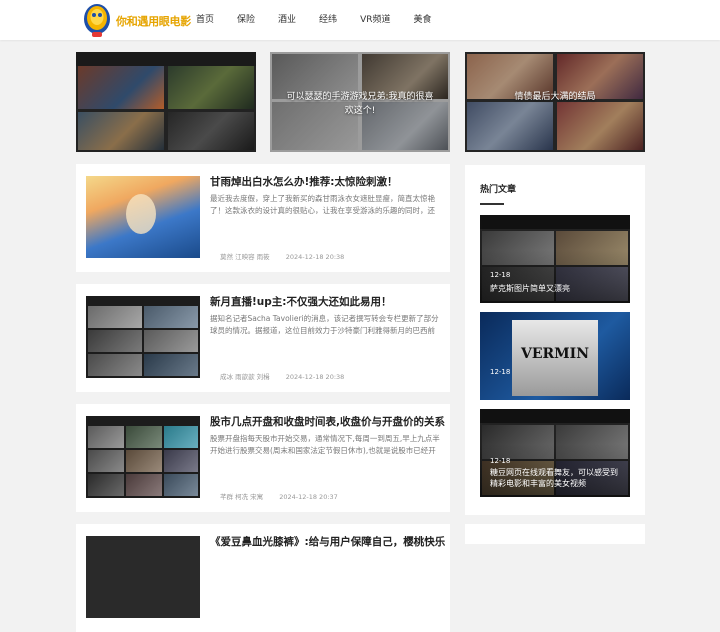 The height and width of the screenshot is (632, 720). What do you see at coordinates (555, 97) in the screenshot?
I see `banner-caption: 情债最后大满的结局` at bounding box center [555, 97].